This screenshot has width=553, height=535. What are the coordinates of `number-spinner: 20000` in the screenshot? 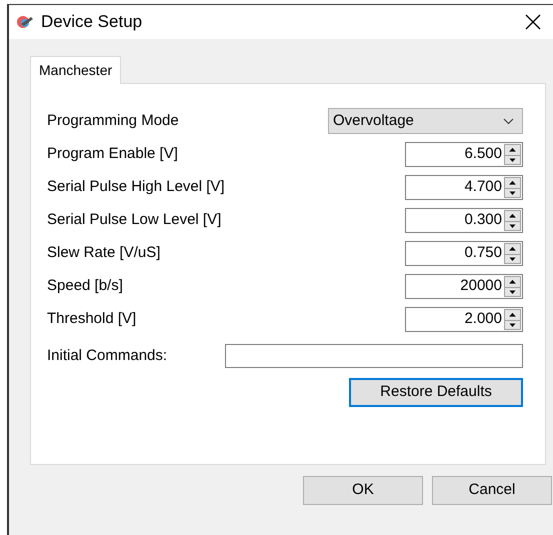 It's located at (464, 286).